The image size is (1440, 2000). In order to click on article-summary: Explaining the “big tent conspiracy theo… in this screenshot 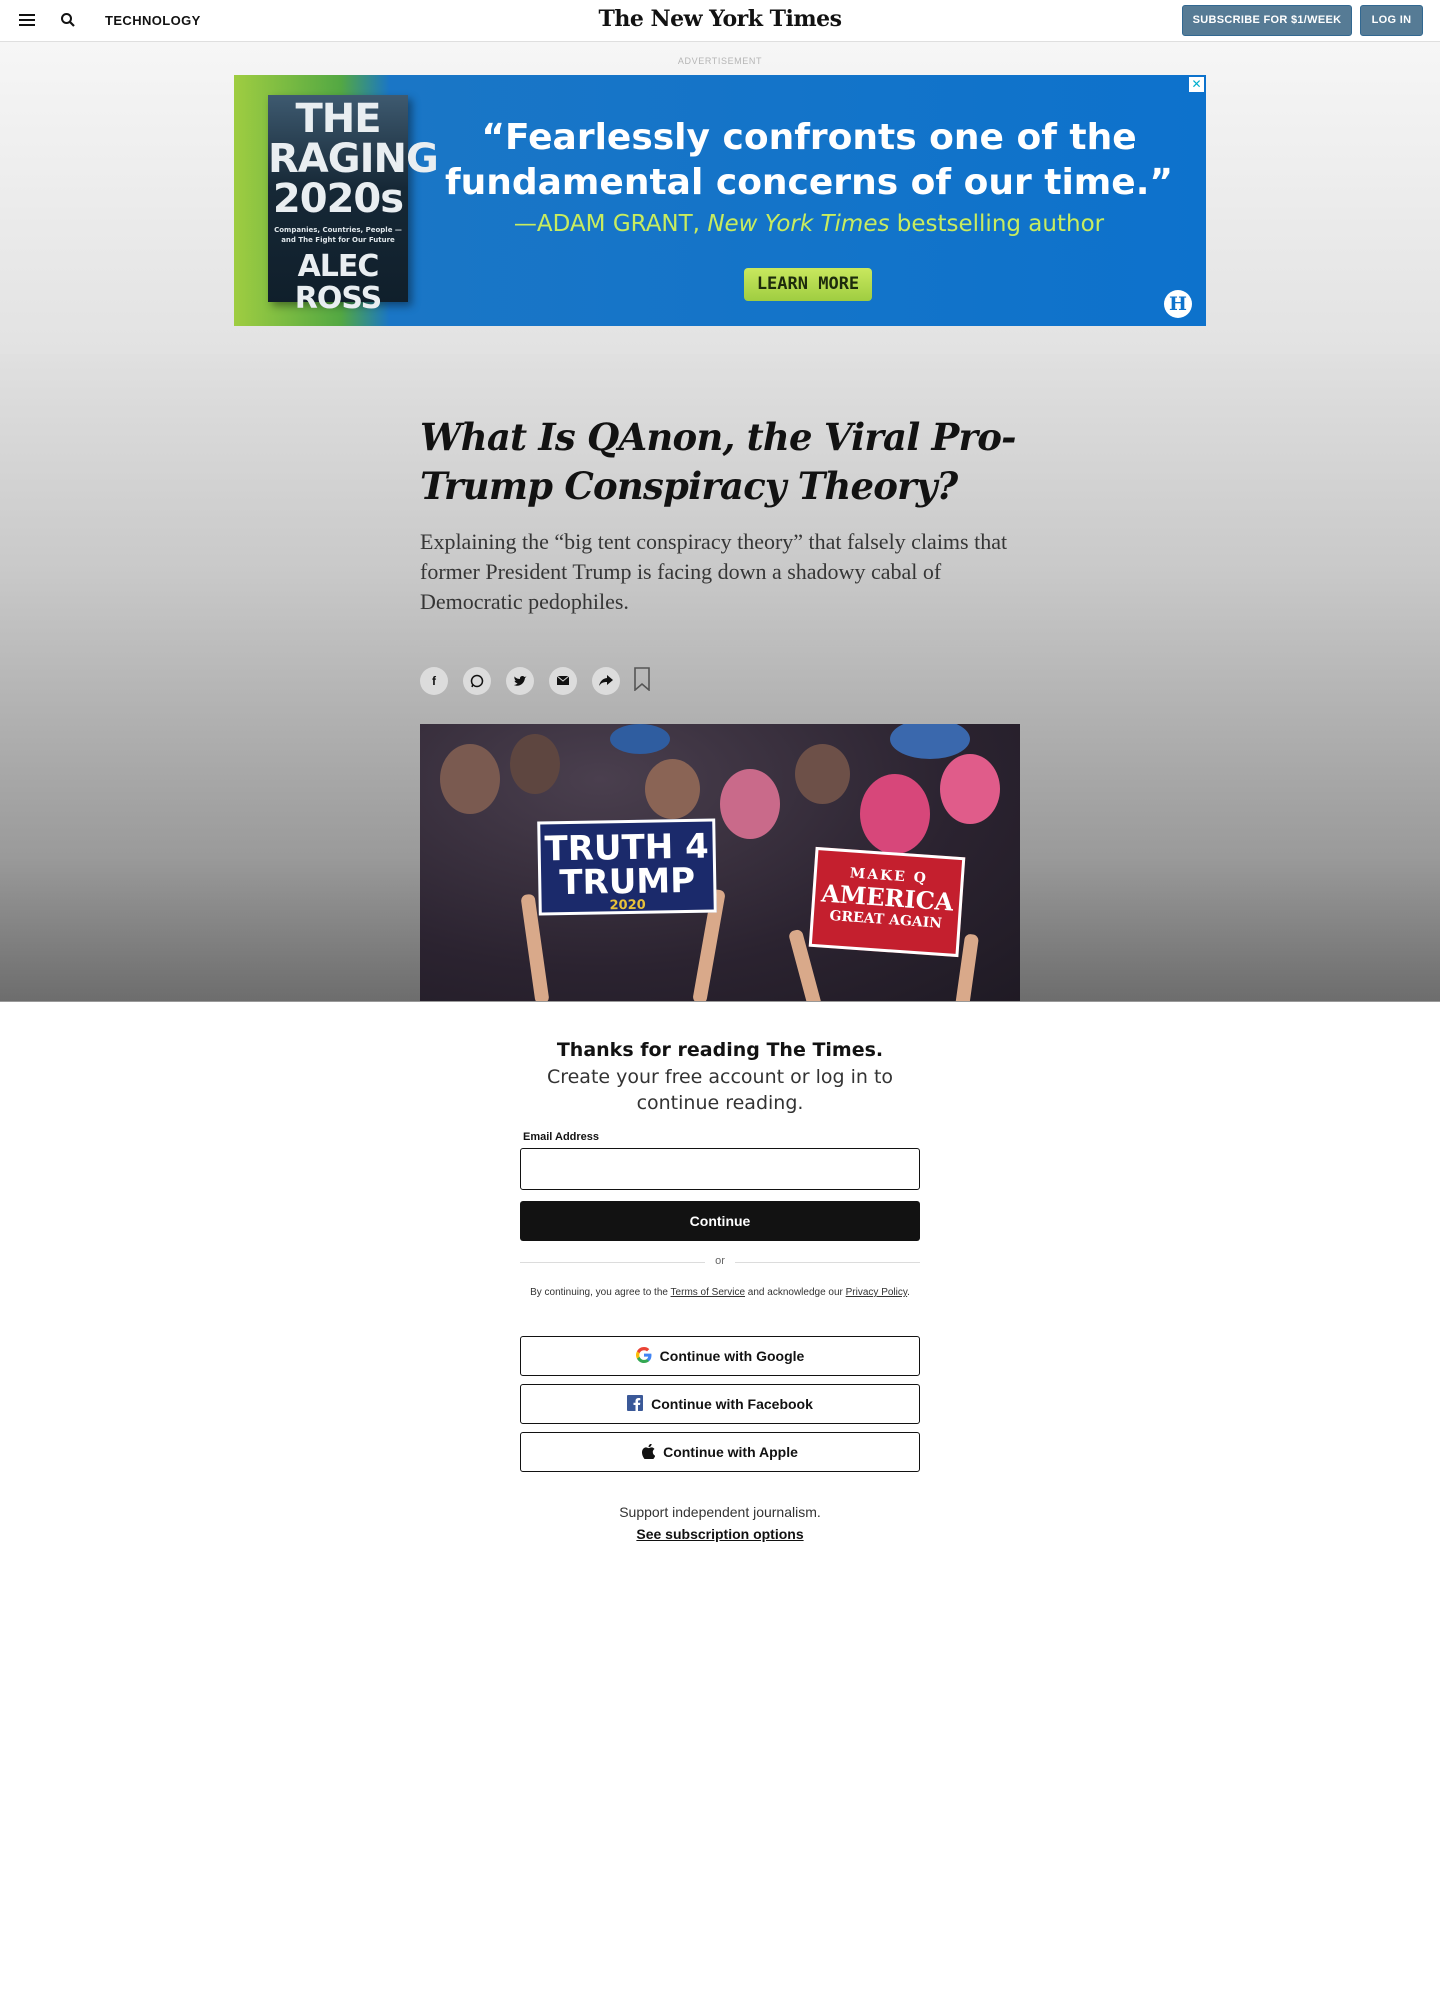, I will do `click(714, 571)`.